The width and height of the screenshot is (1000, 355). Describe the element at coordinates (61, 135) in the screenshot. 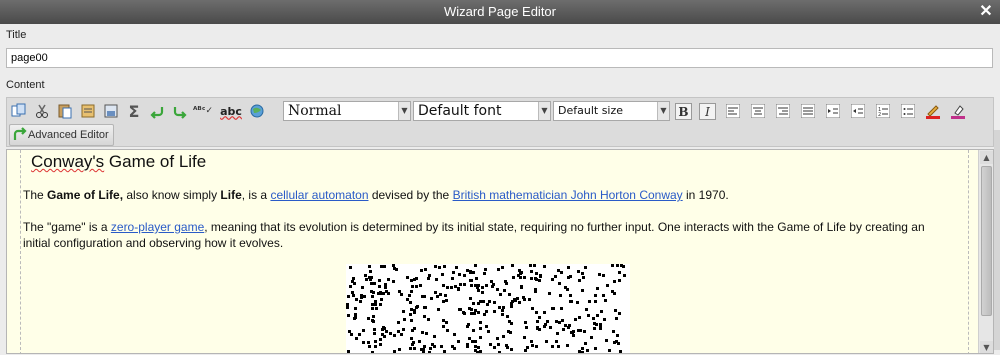

I see `advanced-editor-button: Advanced Editor` at that location.